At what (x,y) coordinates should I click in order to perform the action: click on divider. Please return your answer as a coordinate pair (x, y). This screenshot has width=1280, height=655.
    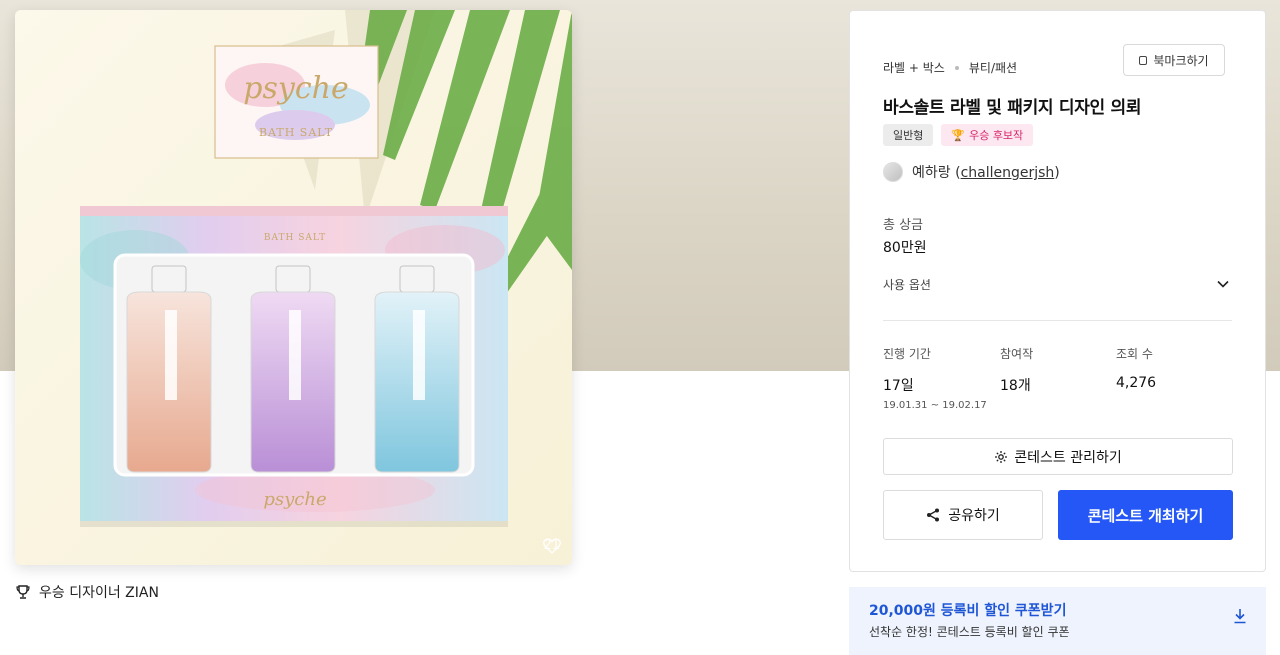
    Looking at the image, I should click on (1057, 320).